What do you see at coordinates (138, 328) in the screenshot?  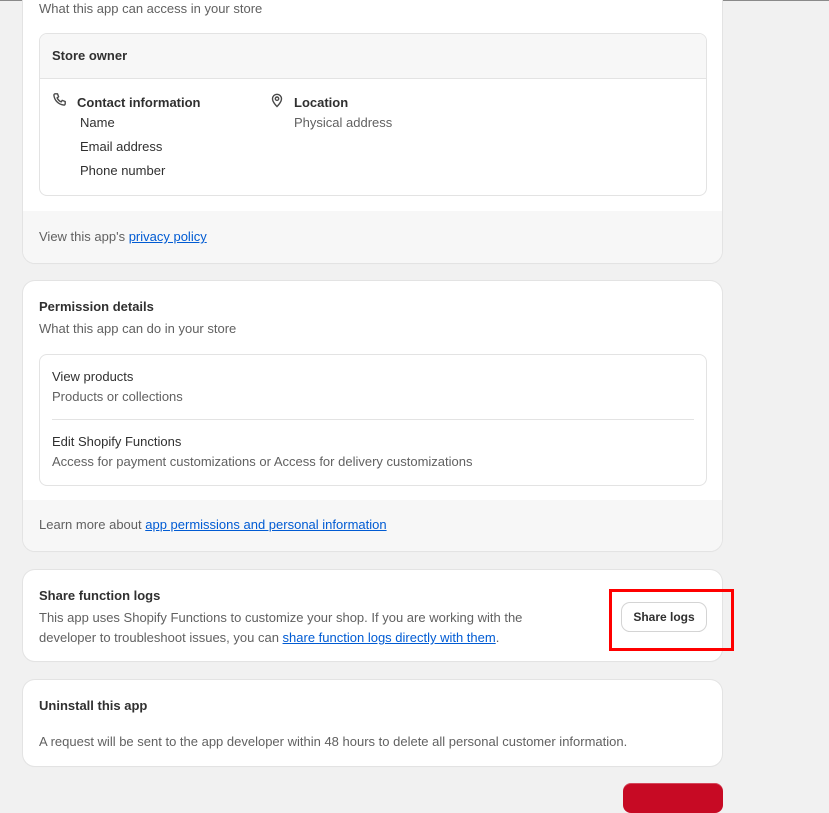 I see `permission-details-subtitle: What this app can do in your store` at bounding box center [138, 328].